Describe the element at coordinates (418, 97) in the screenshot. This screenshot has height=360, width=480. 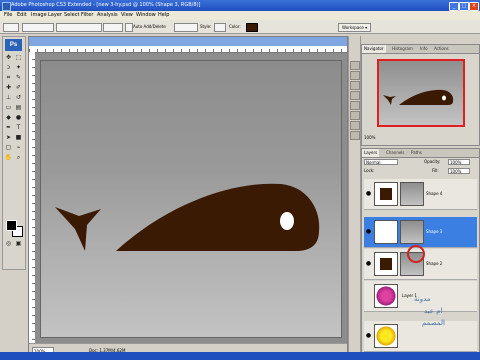
I see `navigator-whale-thumb` at that location.